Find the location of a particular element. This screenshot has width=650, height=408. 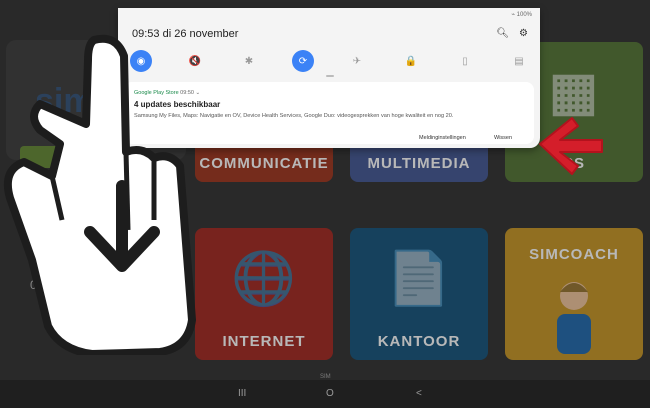

notification-settings-button: Meldinginstellingen is located at coordinates (442, 138).